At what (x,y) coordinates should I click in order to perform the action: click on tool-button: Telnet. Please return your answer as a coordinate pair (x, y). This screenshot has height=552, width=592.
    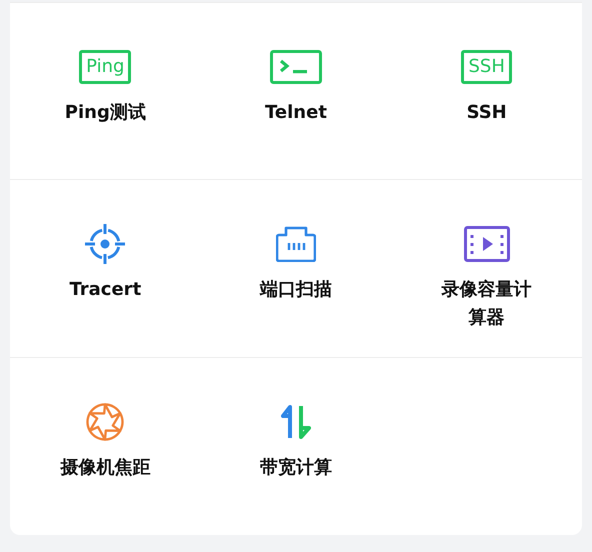
    Looking at the image, I should click on (296, 113).